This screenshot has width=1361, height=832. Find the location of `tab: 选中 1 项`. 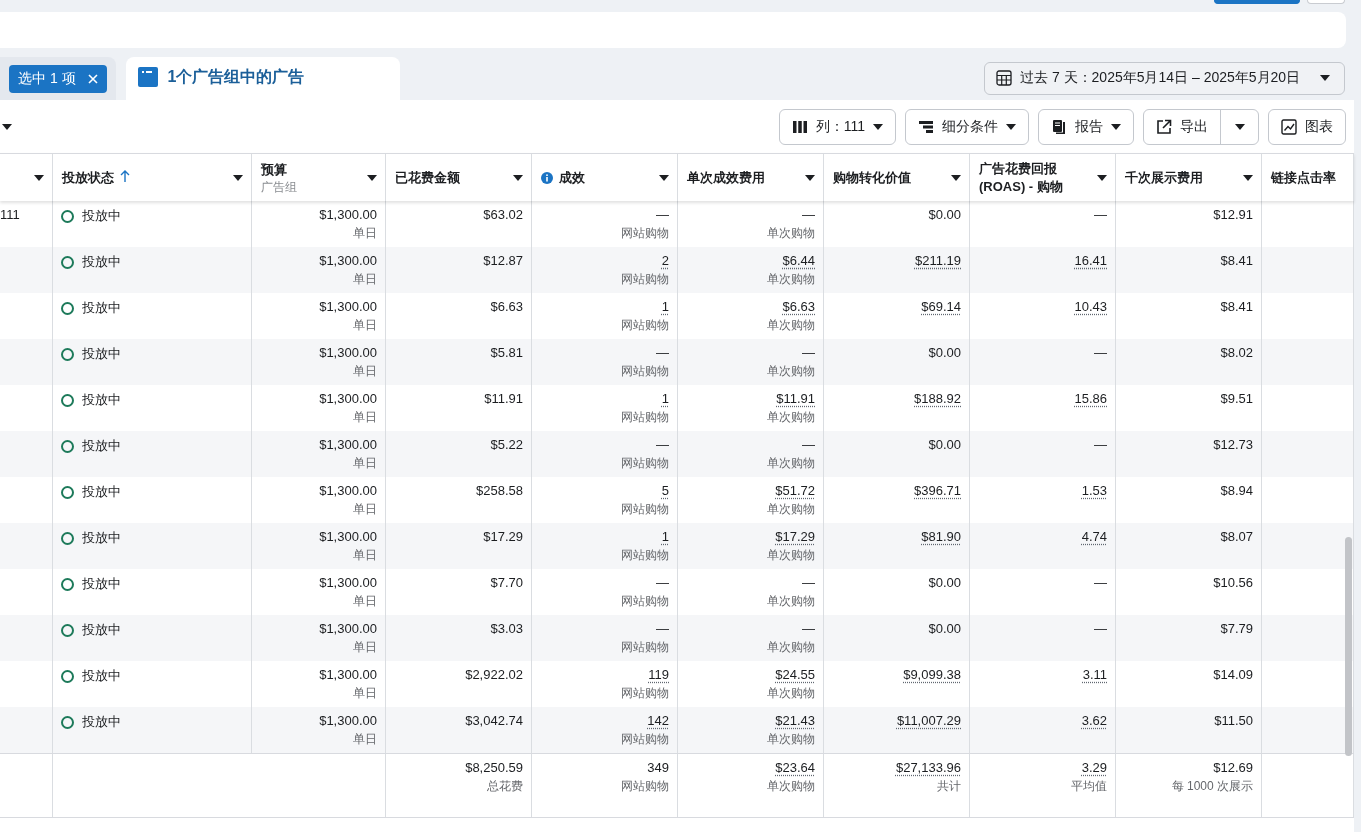

tab: 选中 1 项 is located at coordinates (58, 78).